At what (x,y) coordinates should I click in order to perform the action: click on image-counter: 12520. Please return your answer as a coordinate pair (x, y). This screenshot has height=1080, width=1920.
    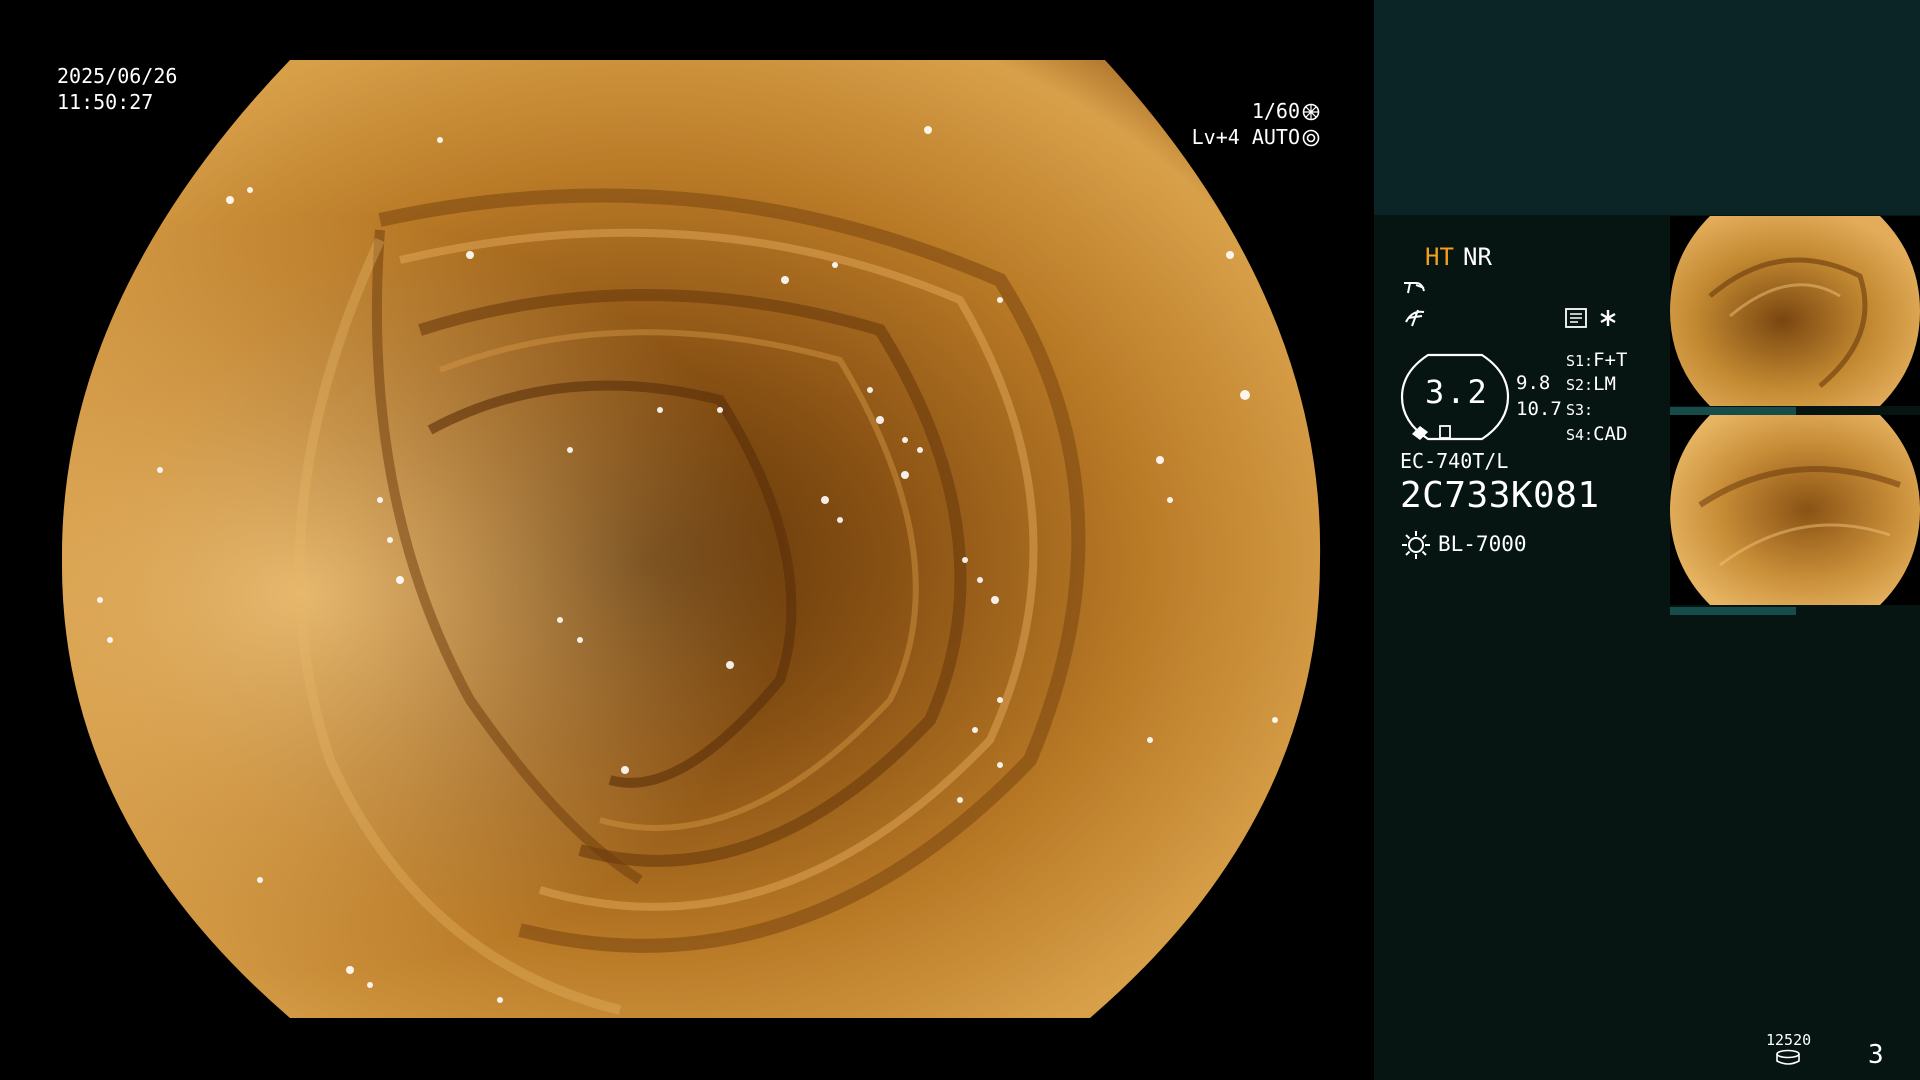
    Looking at the image, I should click on (1789, 1040).